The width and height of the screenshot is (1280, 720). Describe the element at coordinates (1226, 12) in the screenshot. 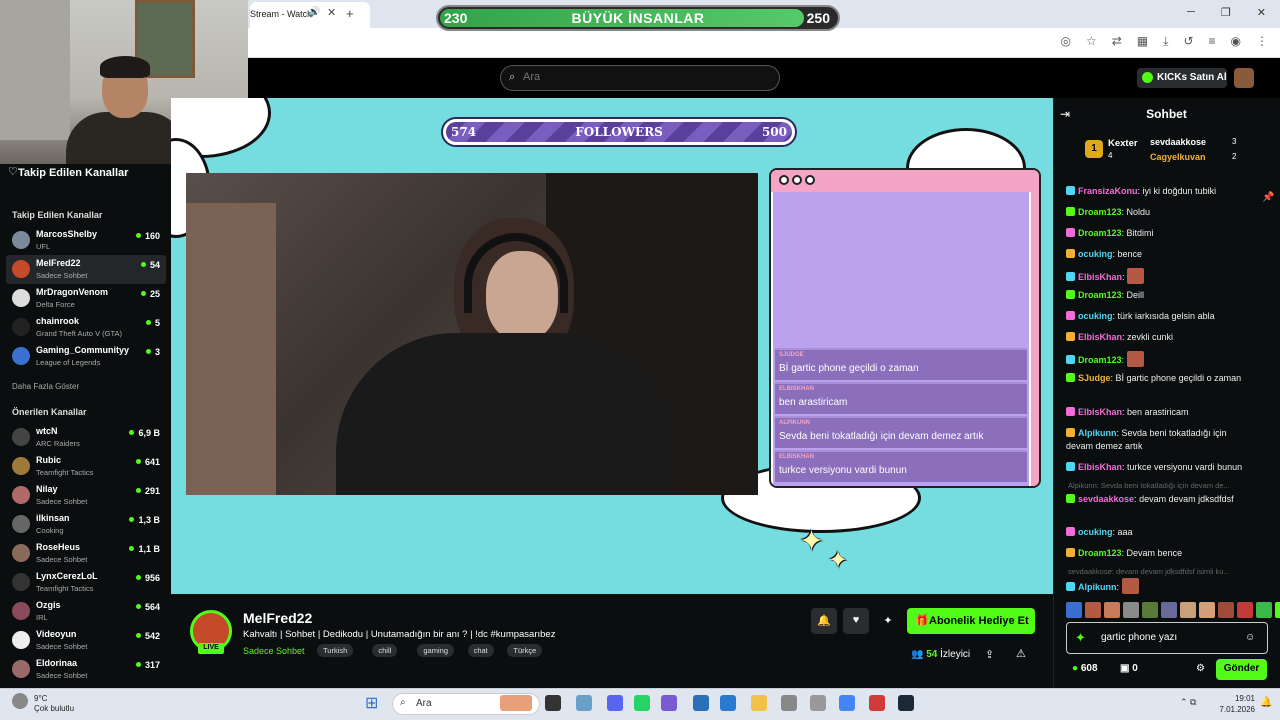

I see `maximize-icon: ❐` at that location.